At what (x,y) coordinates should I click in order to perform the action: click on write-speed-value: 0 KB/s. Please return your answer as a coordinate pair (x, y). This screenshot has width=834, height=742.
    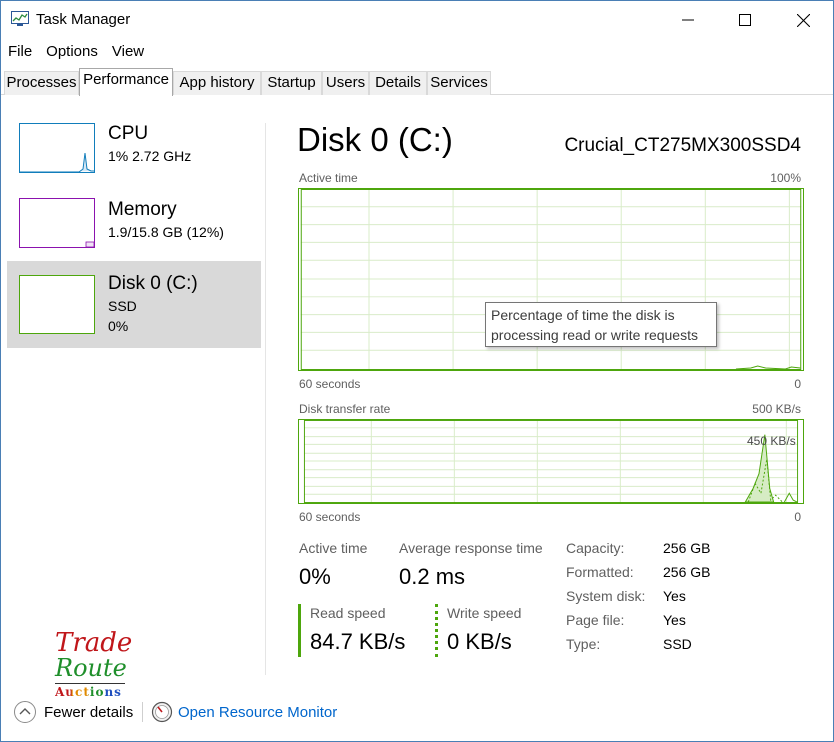
    Looking at the image, I should click on (479, 641).